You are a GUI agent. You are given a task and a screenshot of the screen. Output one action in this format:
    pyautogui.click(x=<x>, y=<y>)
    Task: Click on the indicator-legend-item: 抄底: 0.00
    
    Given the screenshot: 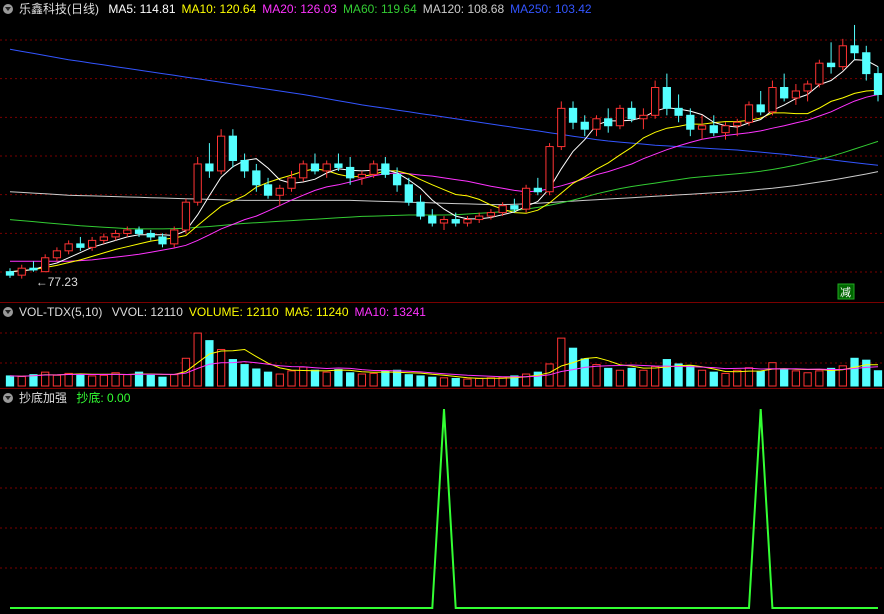 What is the action you would take?
    pyautogui.click(x=103, y=398)
    